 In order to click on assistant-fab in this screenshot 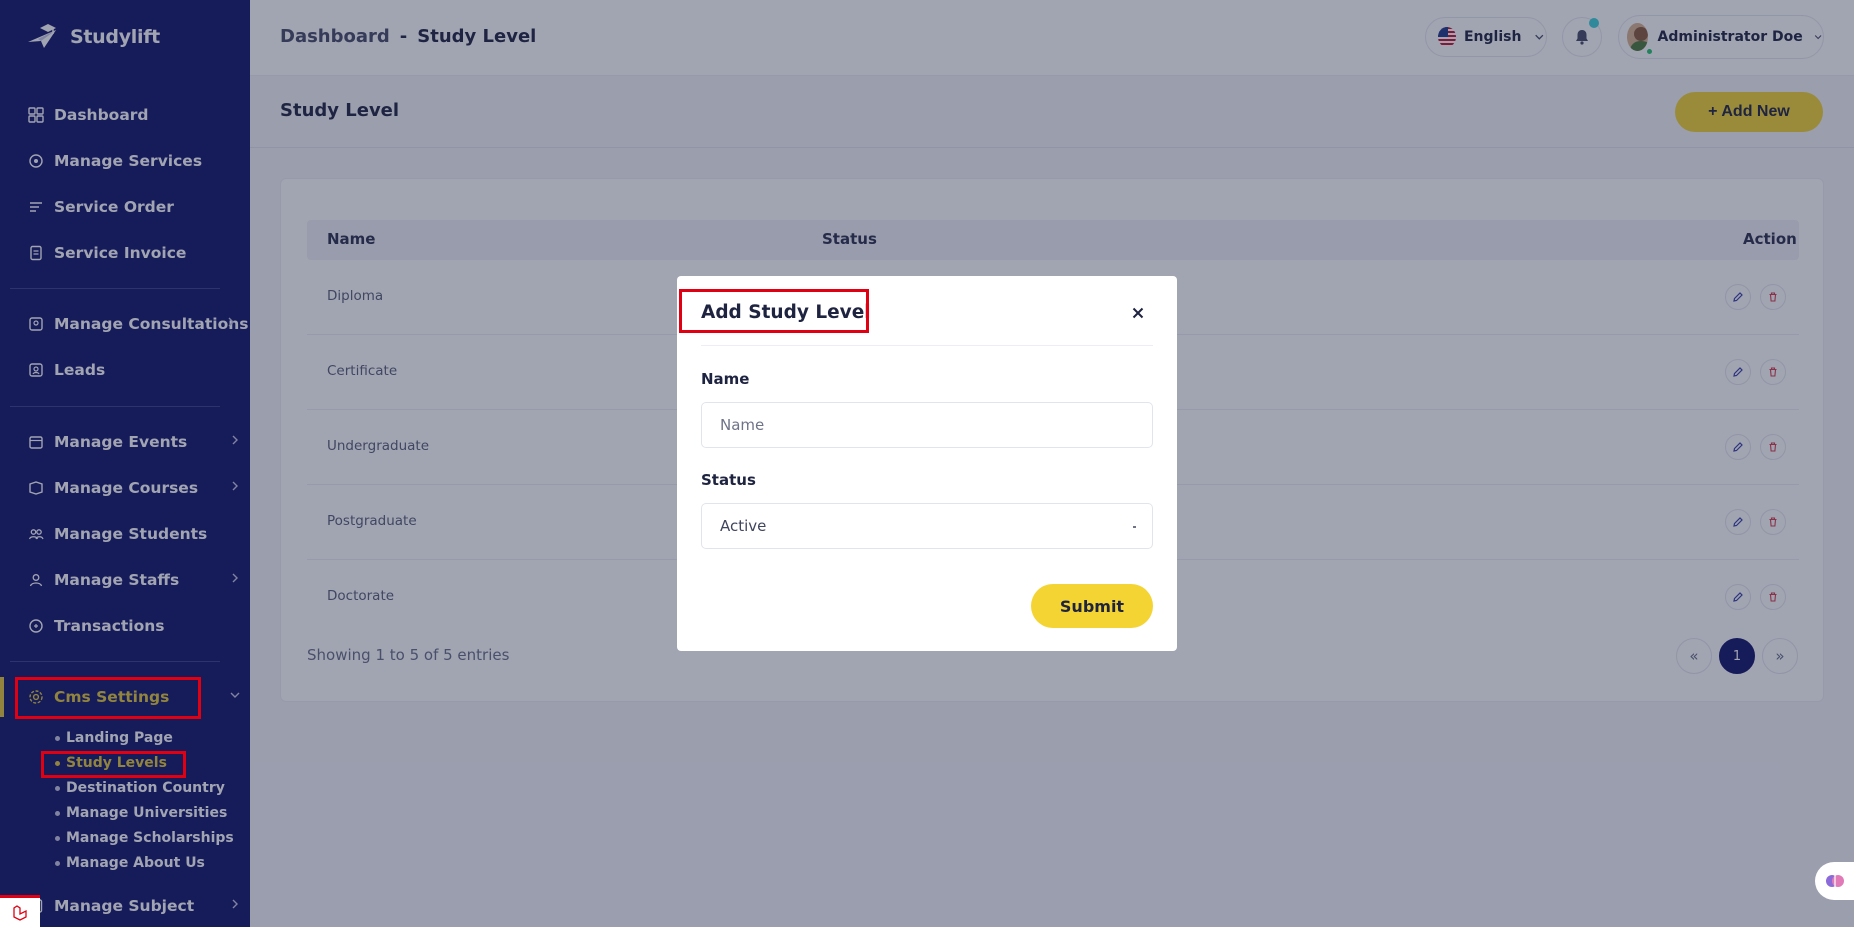, I will do `click(1834, 881)`.